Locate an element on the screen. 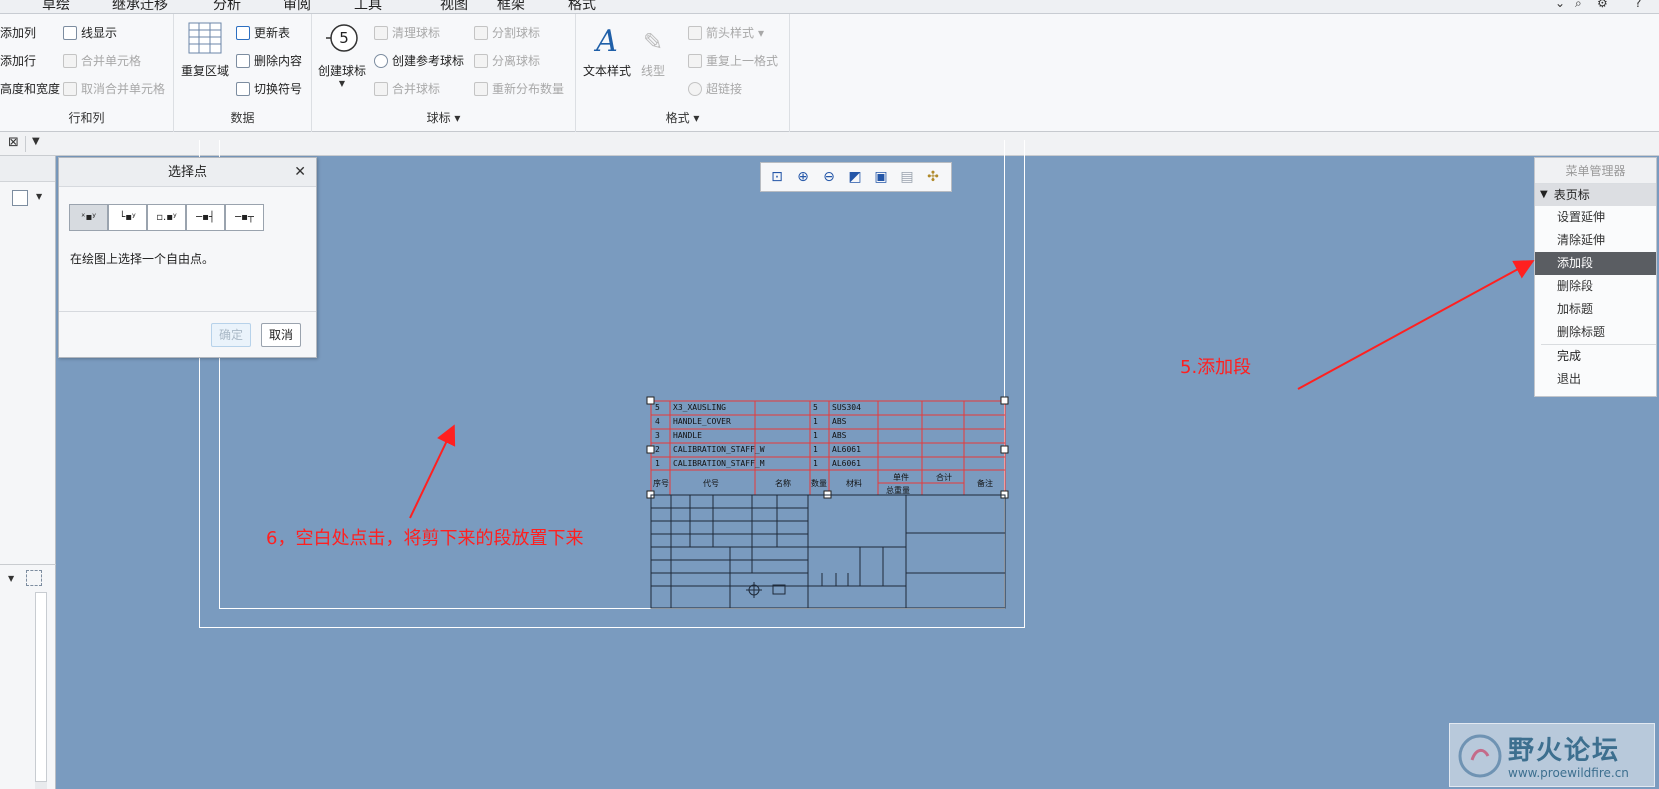  tab-legacy-migration: 继承迁移 is located at coordinates (140, 7).